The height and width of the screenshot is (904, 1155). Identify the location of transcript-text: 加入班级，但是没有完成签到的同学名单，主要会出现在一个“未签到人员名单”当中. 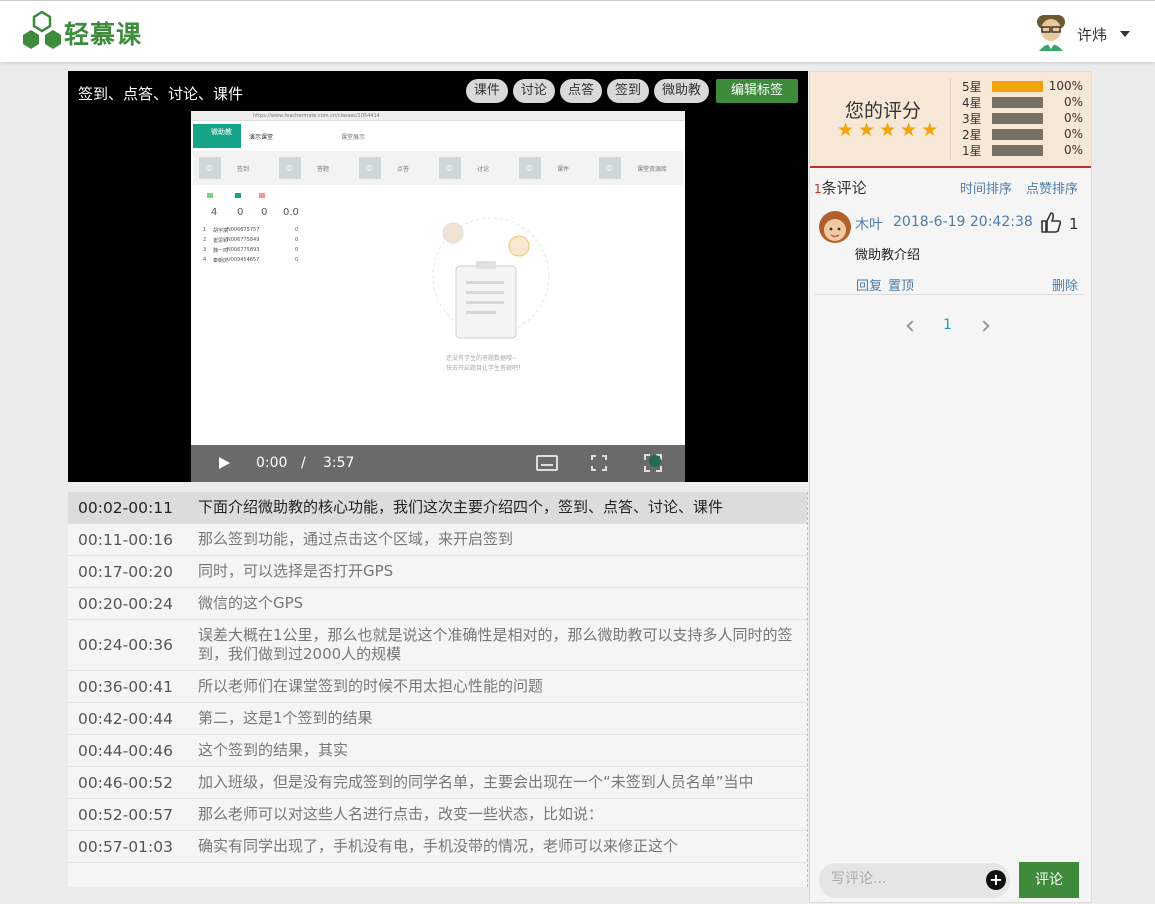
(476, 782).